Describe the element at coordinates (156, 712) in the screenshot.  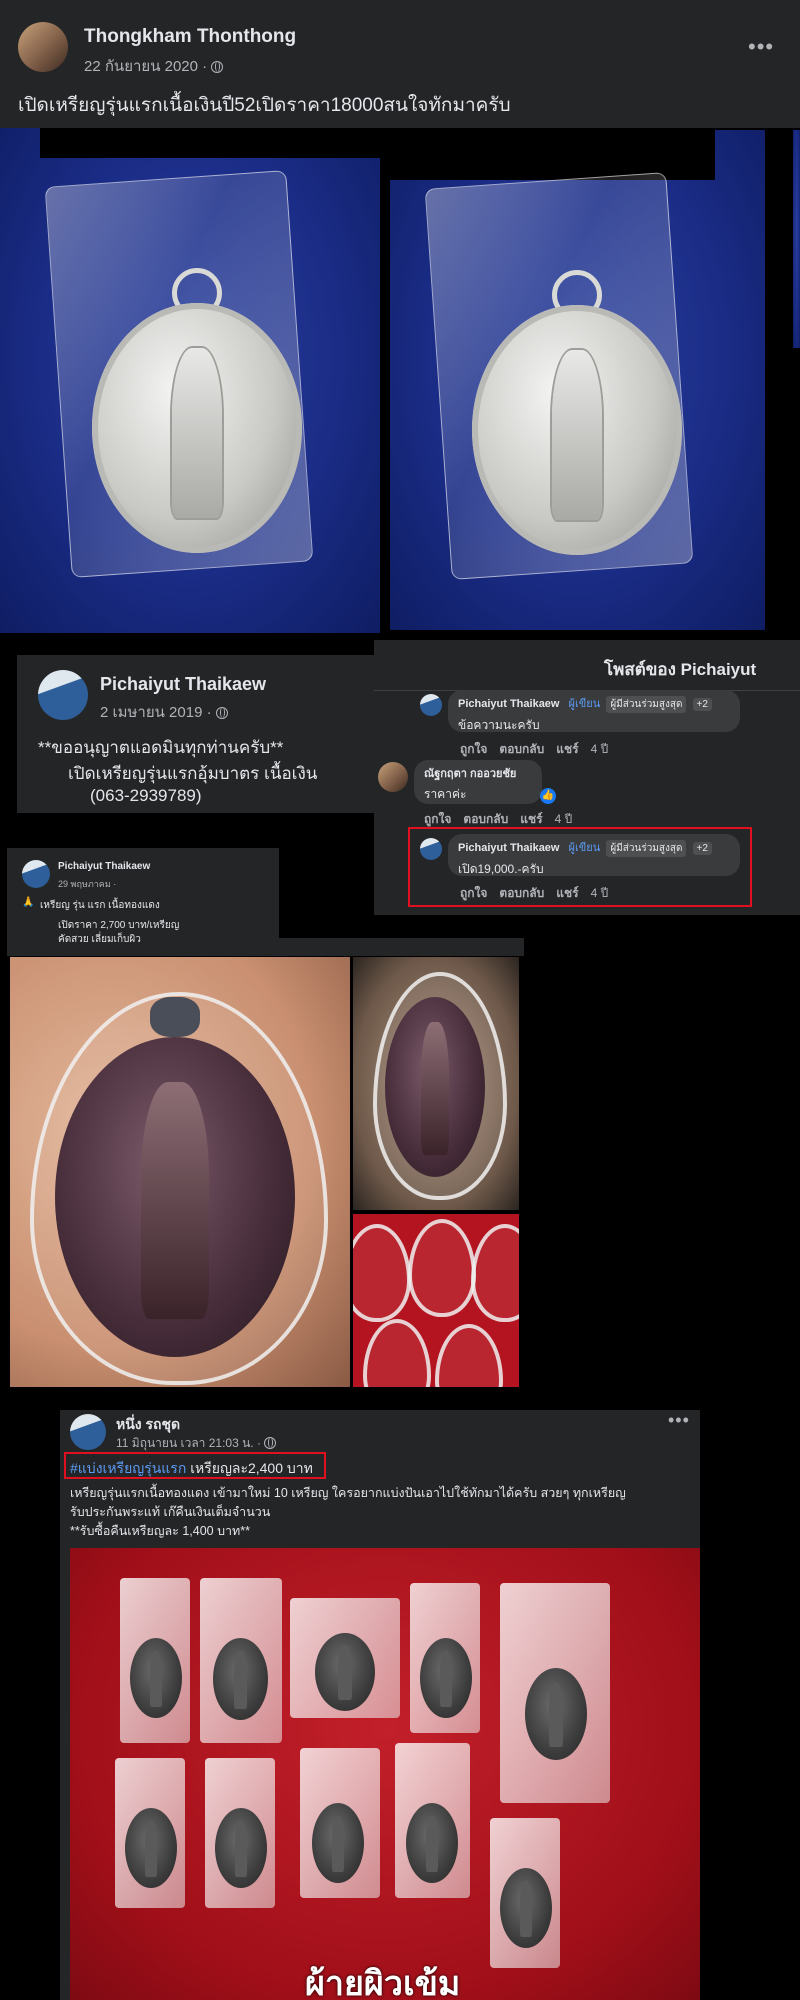
I see `post-date-text: 2 เมษายน 2019 ·` at that location.